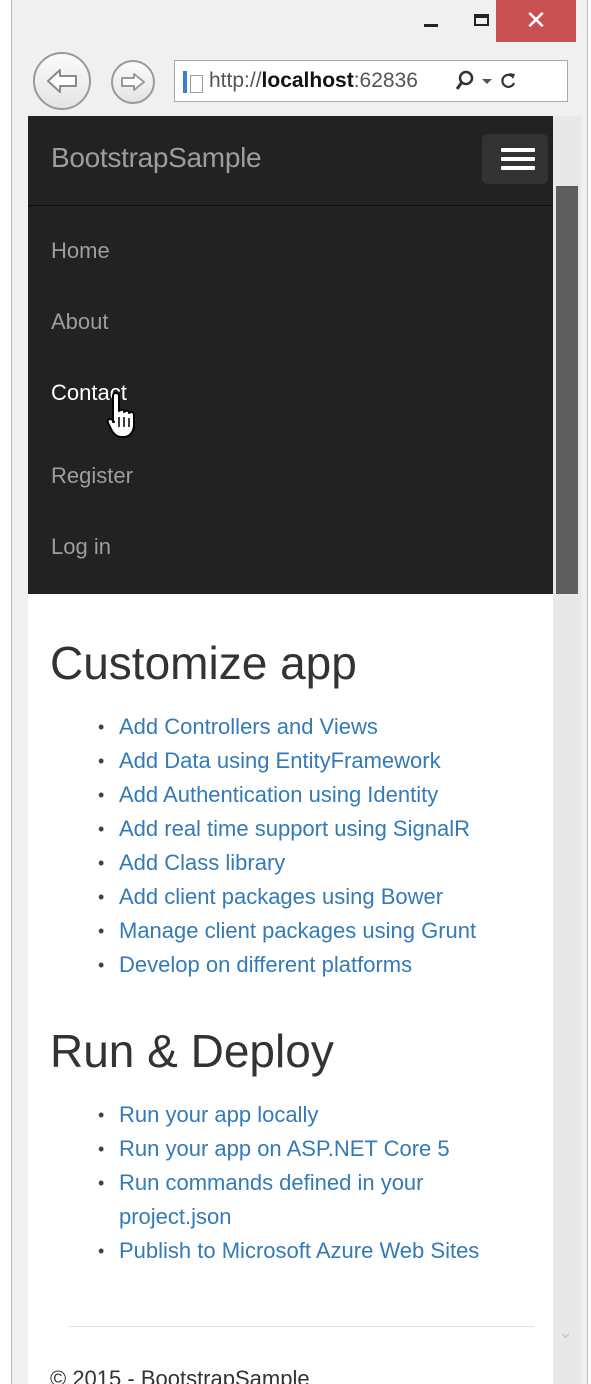 This screenshot has height=1384, width=591. I want to click on address-bar: http://localhost:62836, so click(371, 81).